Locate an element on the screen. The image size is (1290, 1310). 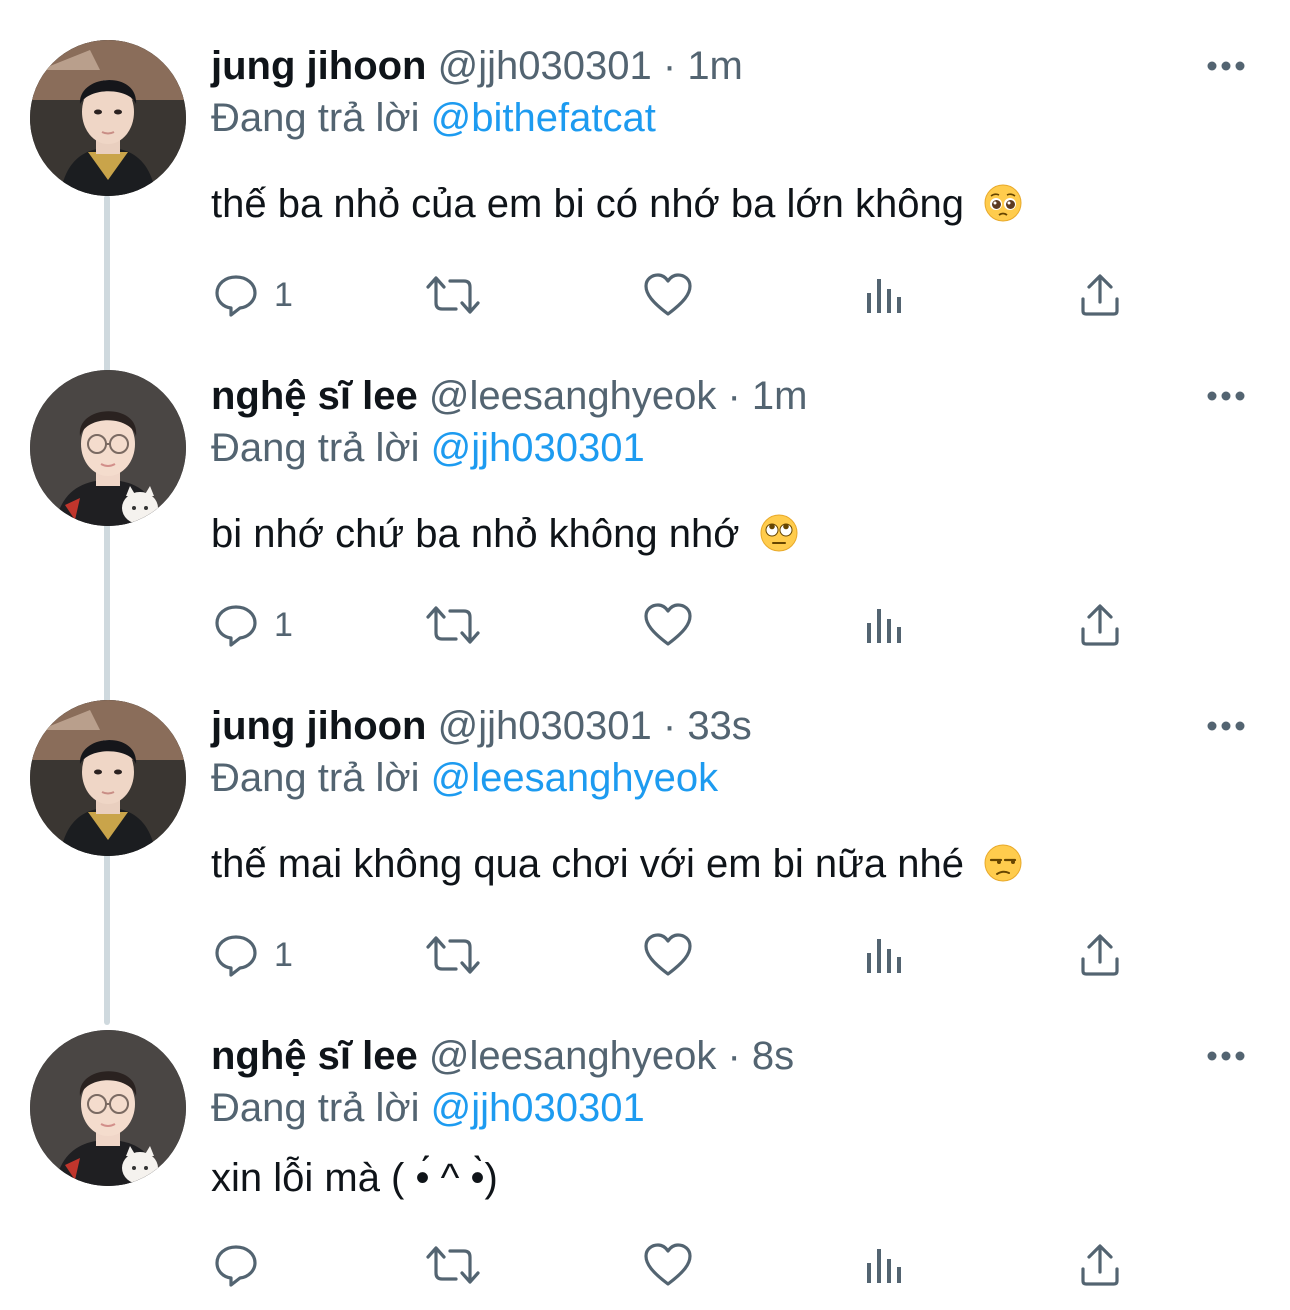
replying-to: Đang trả lời @leesanghyeok is located at coordinates (464, 778).